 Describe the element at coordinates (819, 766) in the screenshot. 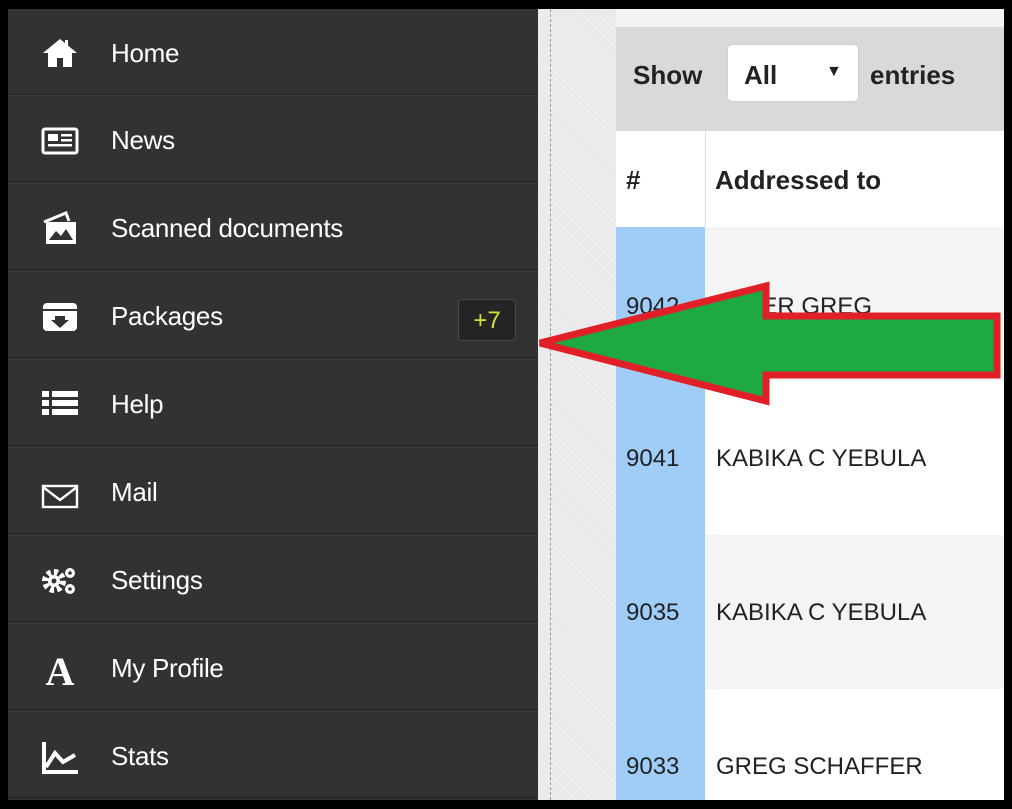

I see `row-addressed-to: GREG SCHAFFER` at that location.